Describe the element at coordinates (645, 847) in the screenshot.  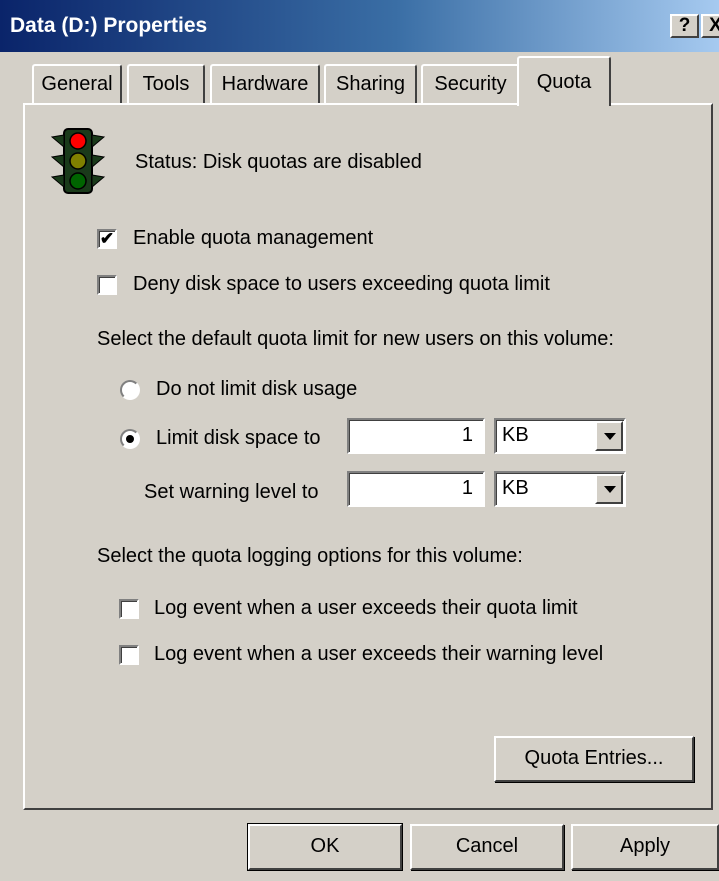
I see `apply-button: Apply` at that location.